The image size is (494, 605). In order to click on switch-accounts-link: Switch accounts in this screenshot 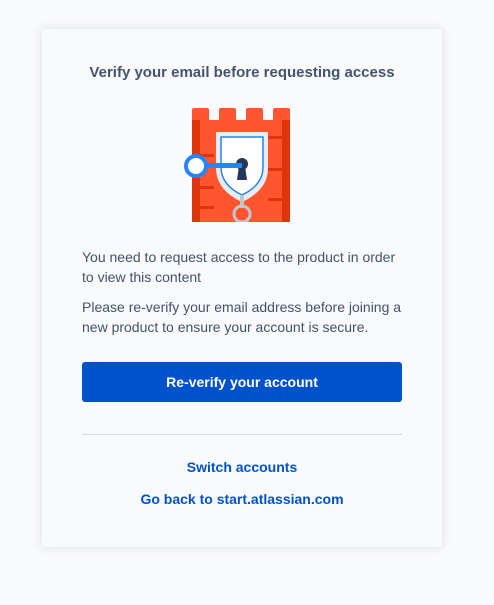, I will do `click(242, 467)`.